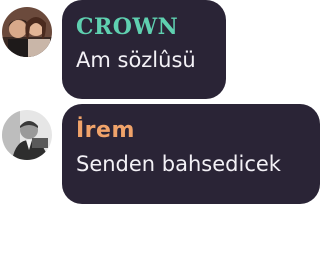  I want to click on sender-name: İrem, so click(191, 131).